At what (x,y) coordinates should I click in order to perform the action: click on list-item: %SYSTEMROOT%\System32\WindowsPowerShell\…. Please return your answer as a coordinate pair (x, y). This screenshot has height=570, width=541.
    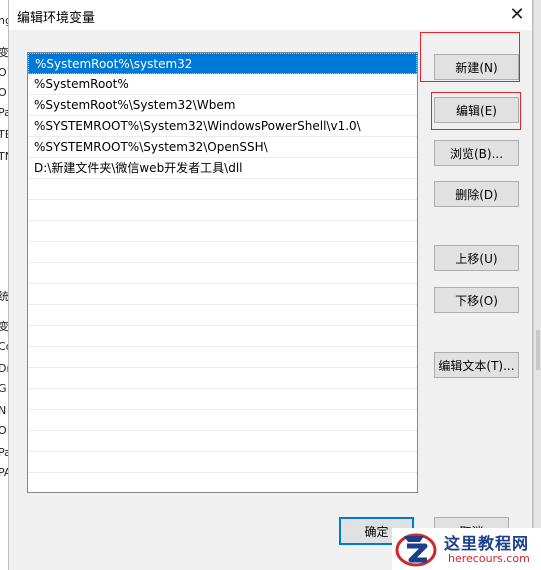
    Looking at the image, I should click on (222, 126).